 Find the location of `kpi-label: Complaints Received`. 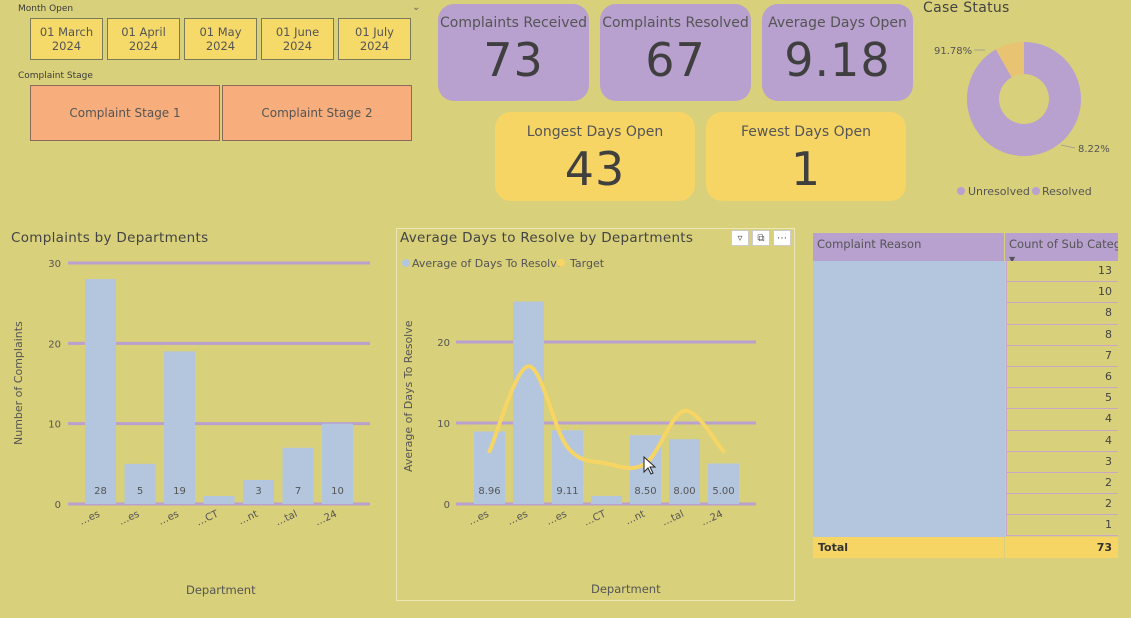

kpi-label: Complaints Received is located at coordinates (513, 23).